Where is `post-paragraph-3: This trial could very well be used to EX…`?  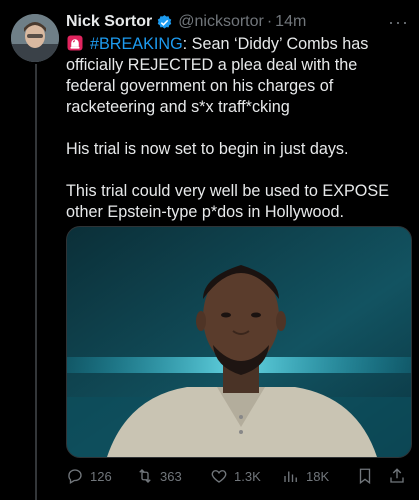 post-paragraph-3: This trial could very well be used to EX… is located at coordinates (227, 201).